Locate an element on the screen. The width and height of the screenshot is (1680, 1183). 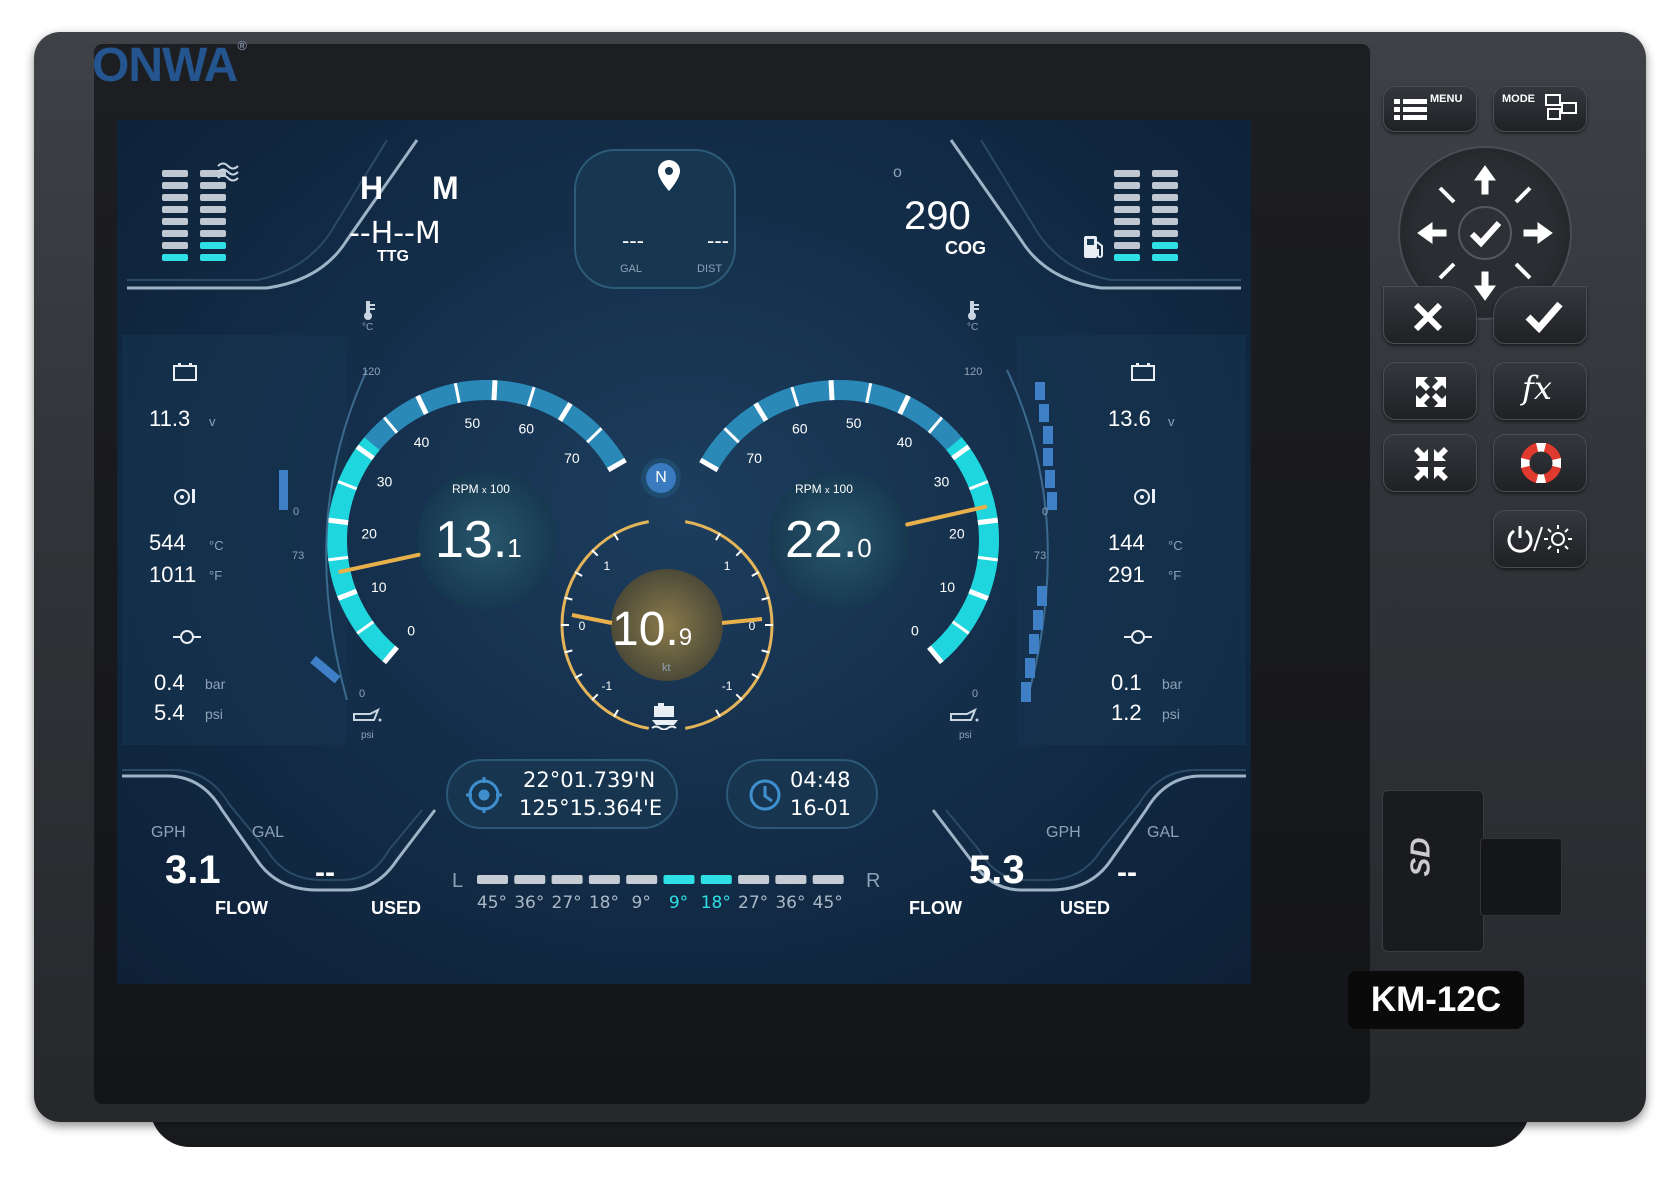
oil-min-right: 0 is located at coordinates (975, 694).